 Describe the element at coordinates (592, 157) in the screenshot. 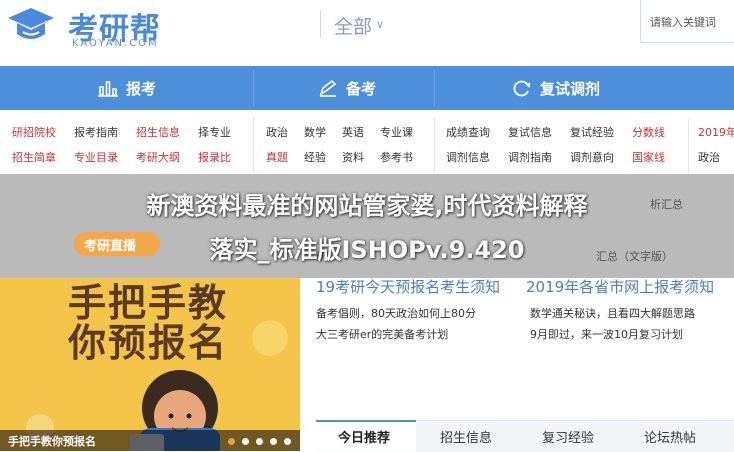

I see `link-tiaoji-yixiang: 调剂意向` at that location.